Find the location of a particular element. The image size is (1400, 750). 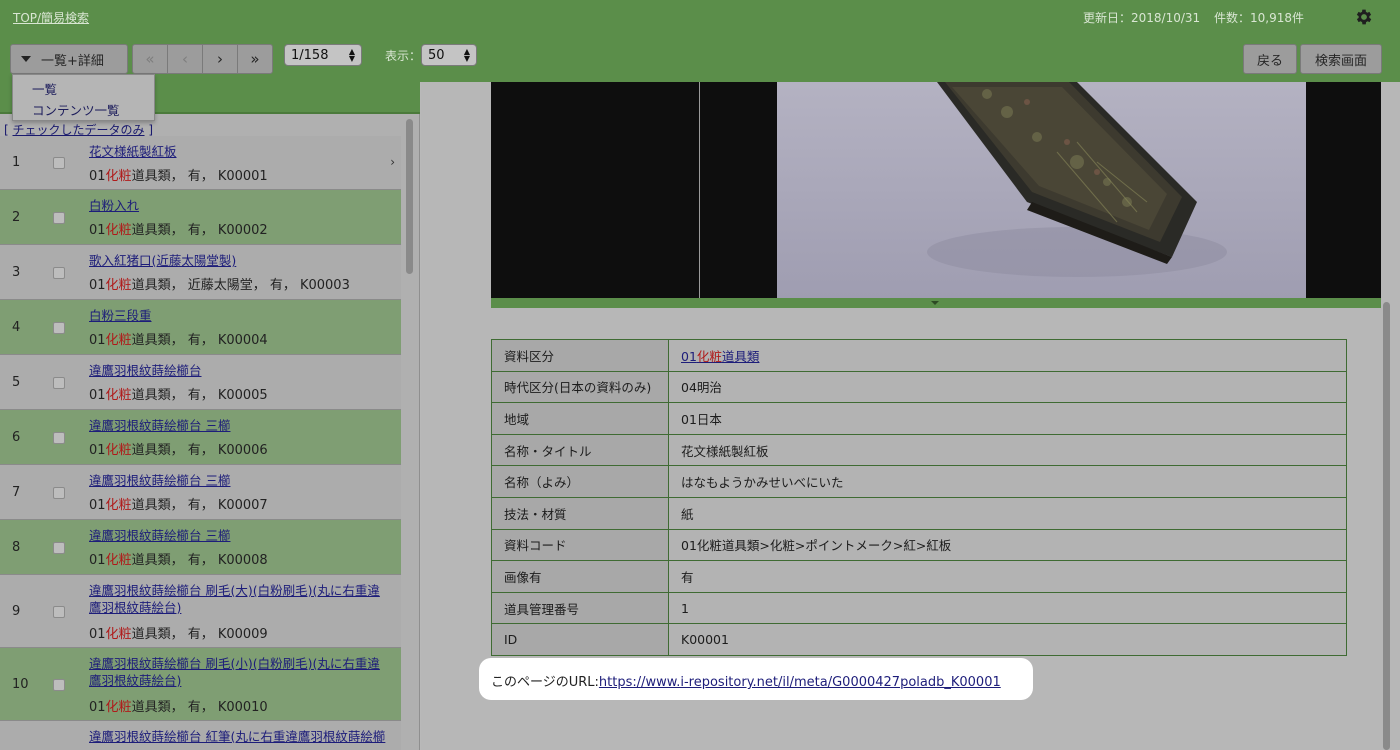

list-item-title: 花文様紙製紅板 is located at coordinates (239, 151).